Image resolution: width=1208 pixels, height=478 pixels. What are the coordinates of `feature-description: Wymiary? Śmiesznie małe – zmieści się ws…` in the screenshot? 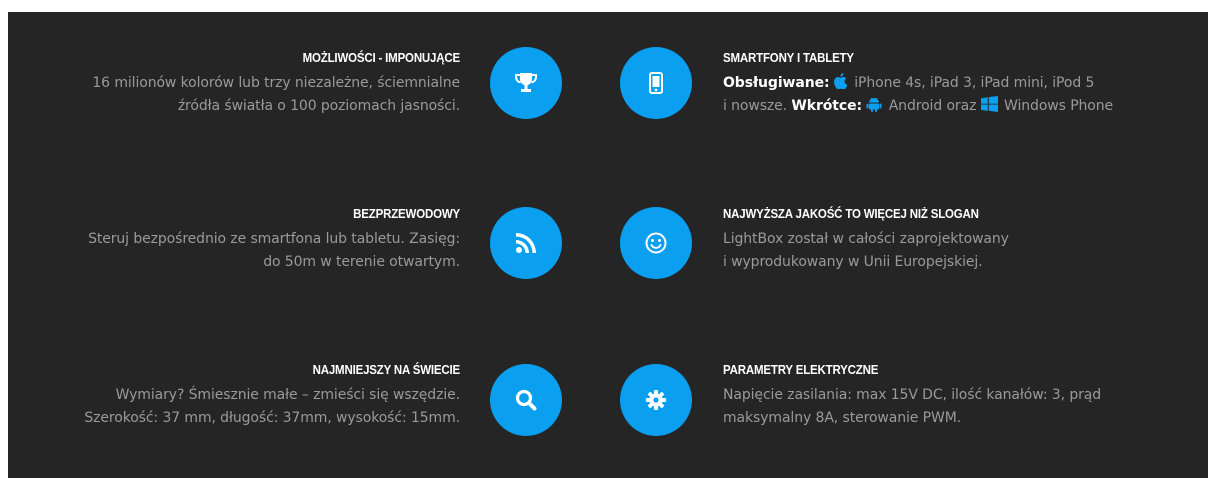 It's located at (272, 406).